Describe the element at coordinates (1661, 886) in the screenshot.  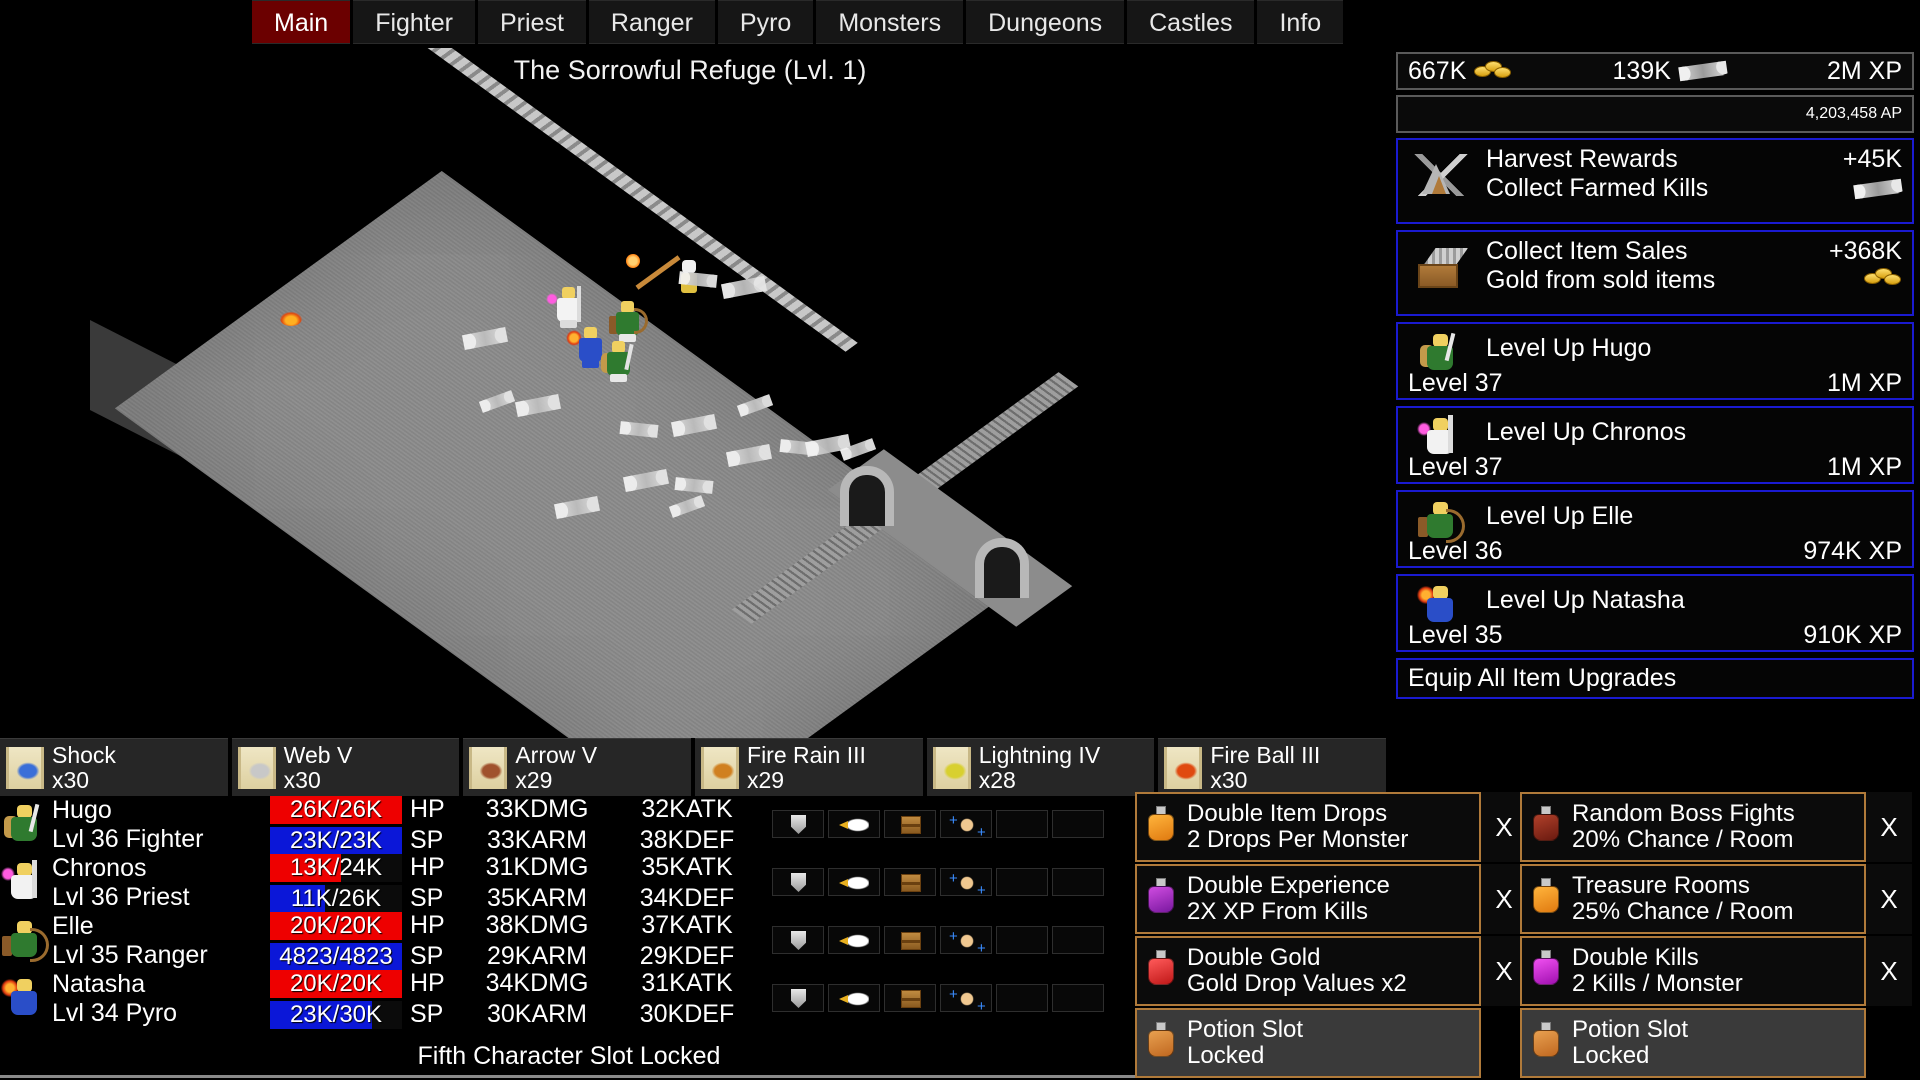
I see `potion-name: Treasure Rooms` at that location.